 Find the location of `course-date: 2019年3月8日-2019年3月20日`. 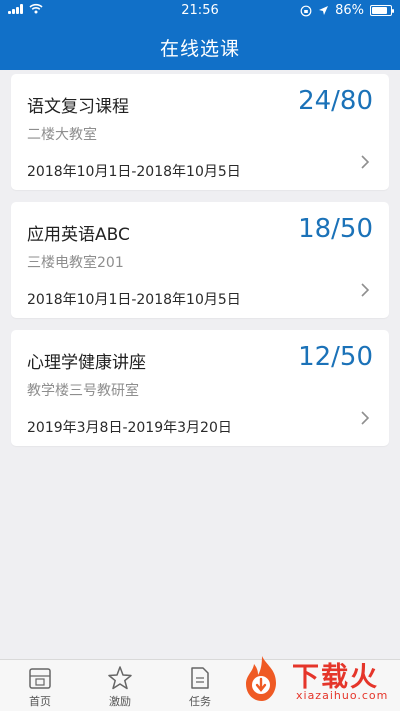

course-date: 2019年3月8日-2019年3月20日 is located at coordinates (129, 428).